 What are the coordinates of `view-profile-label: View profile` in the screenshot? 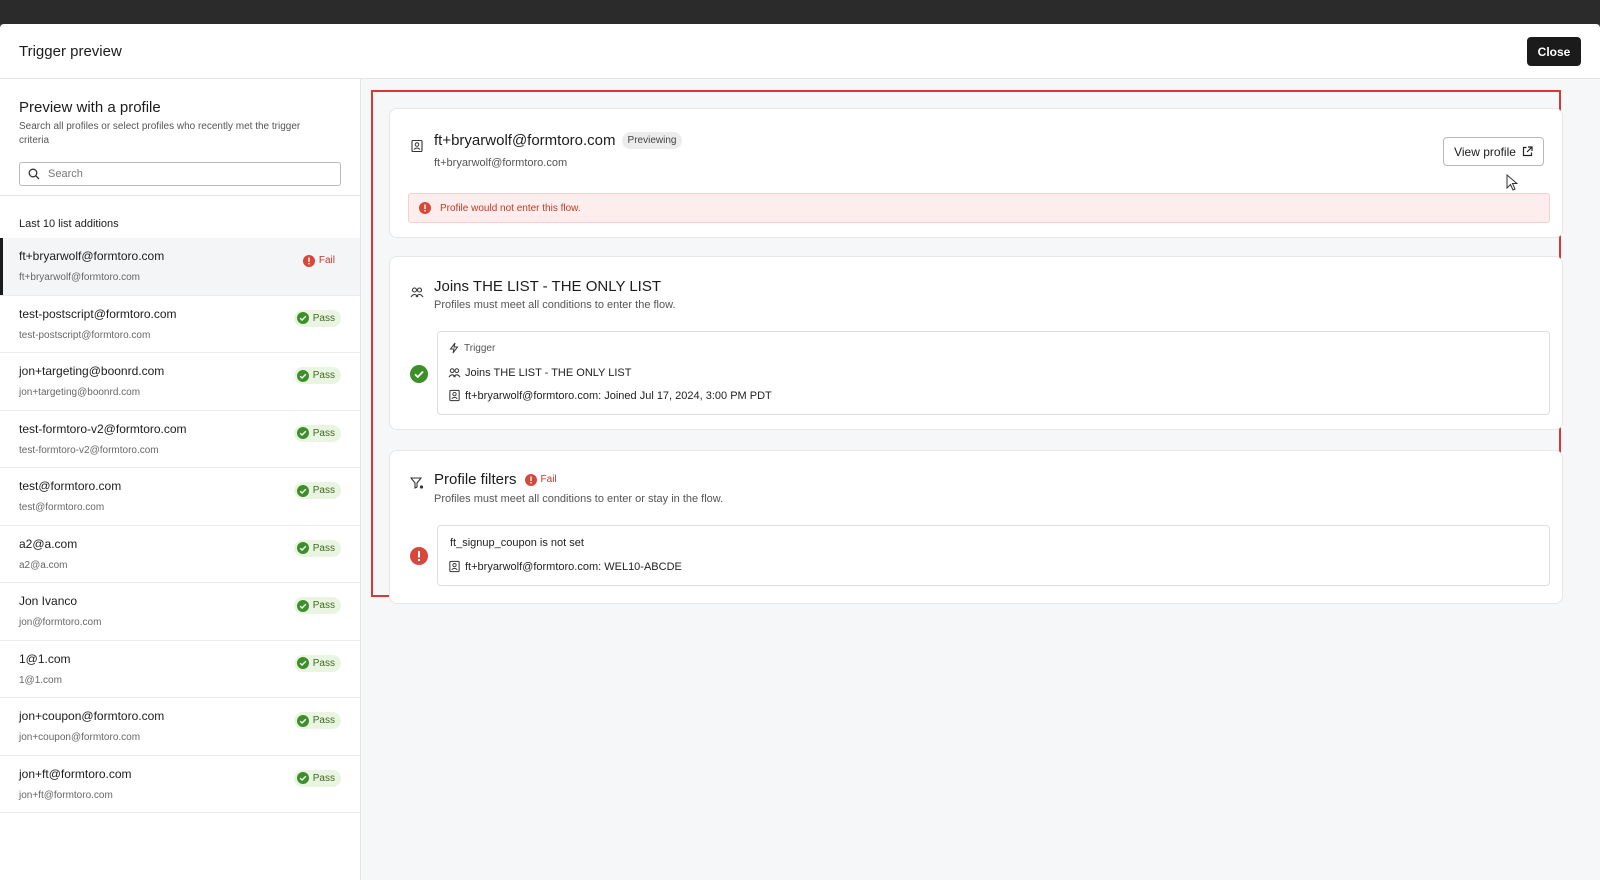 It's located at (1485, 151).